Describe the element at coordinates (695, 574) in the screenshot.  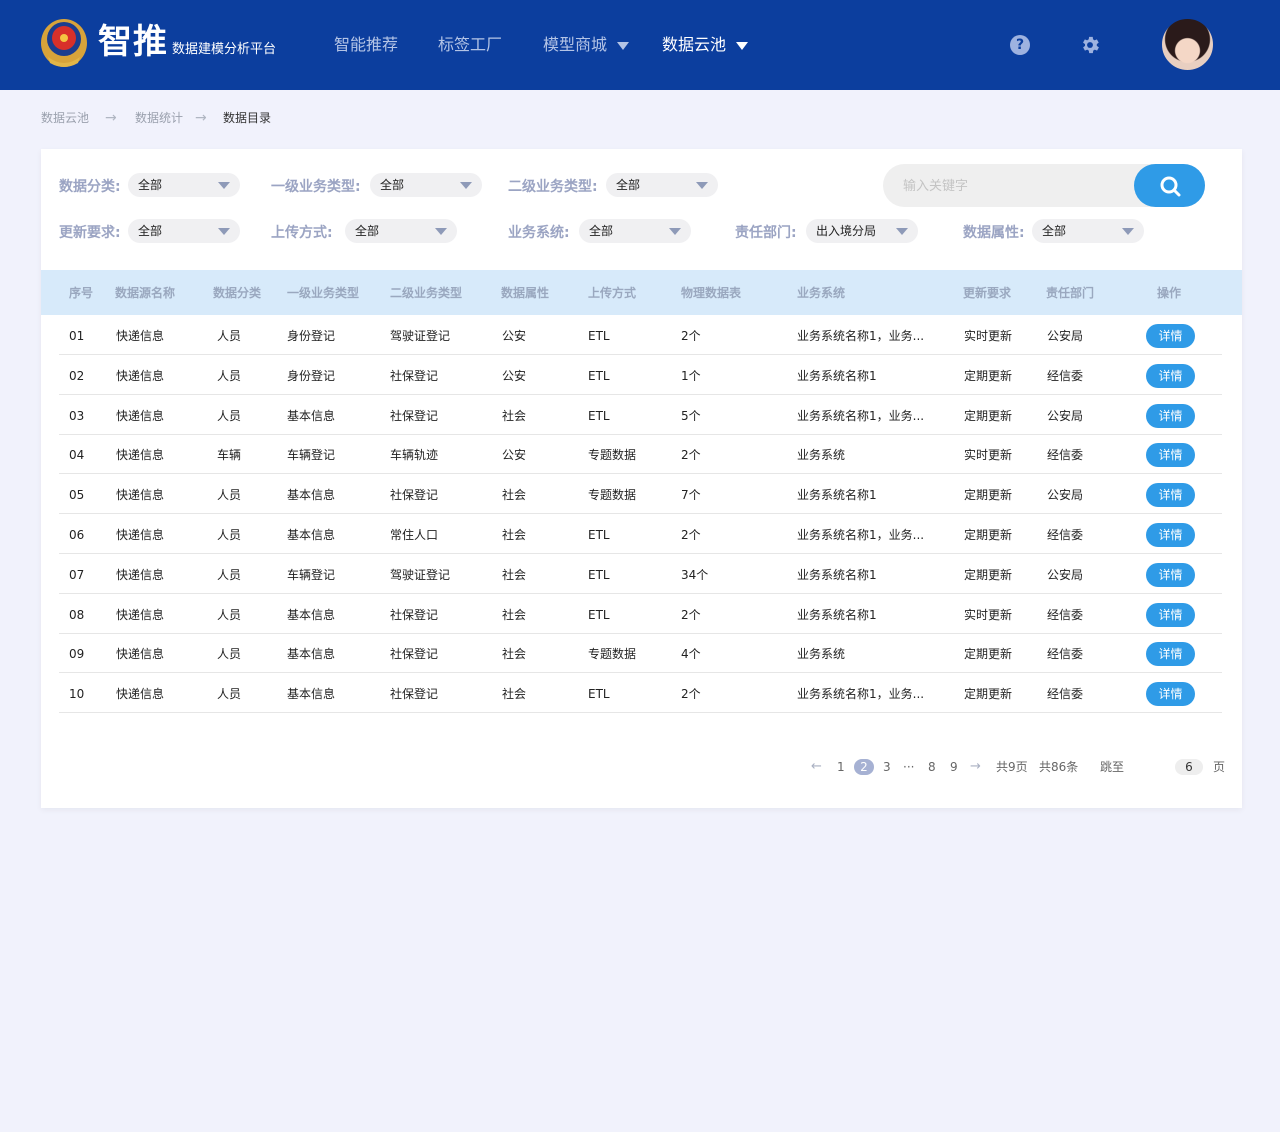
I see `cell-physical-tables: 34个` at that location.